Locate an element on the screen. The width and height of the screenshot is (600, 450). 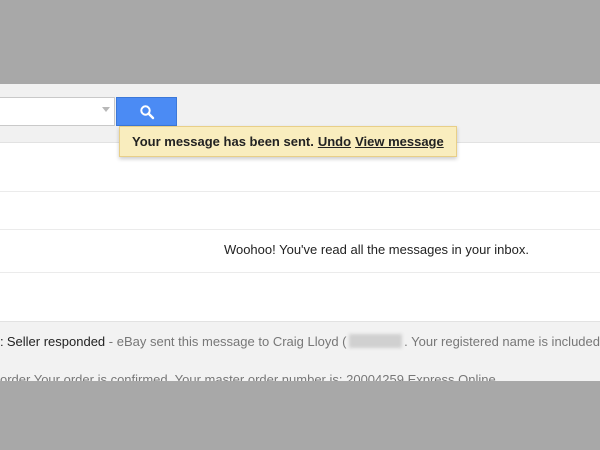
redacted-email is located at coordinates (375, 341).